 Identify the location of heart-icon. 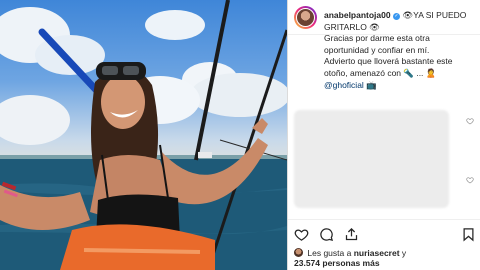
(301, 234).